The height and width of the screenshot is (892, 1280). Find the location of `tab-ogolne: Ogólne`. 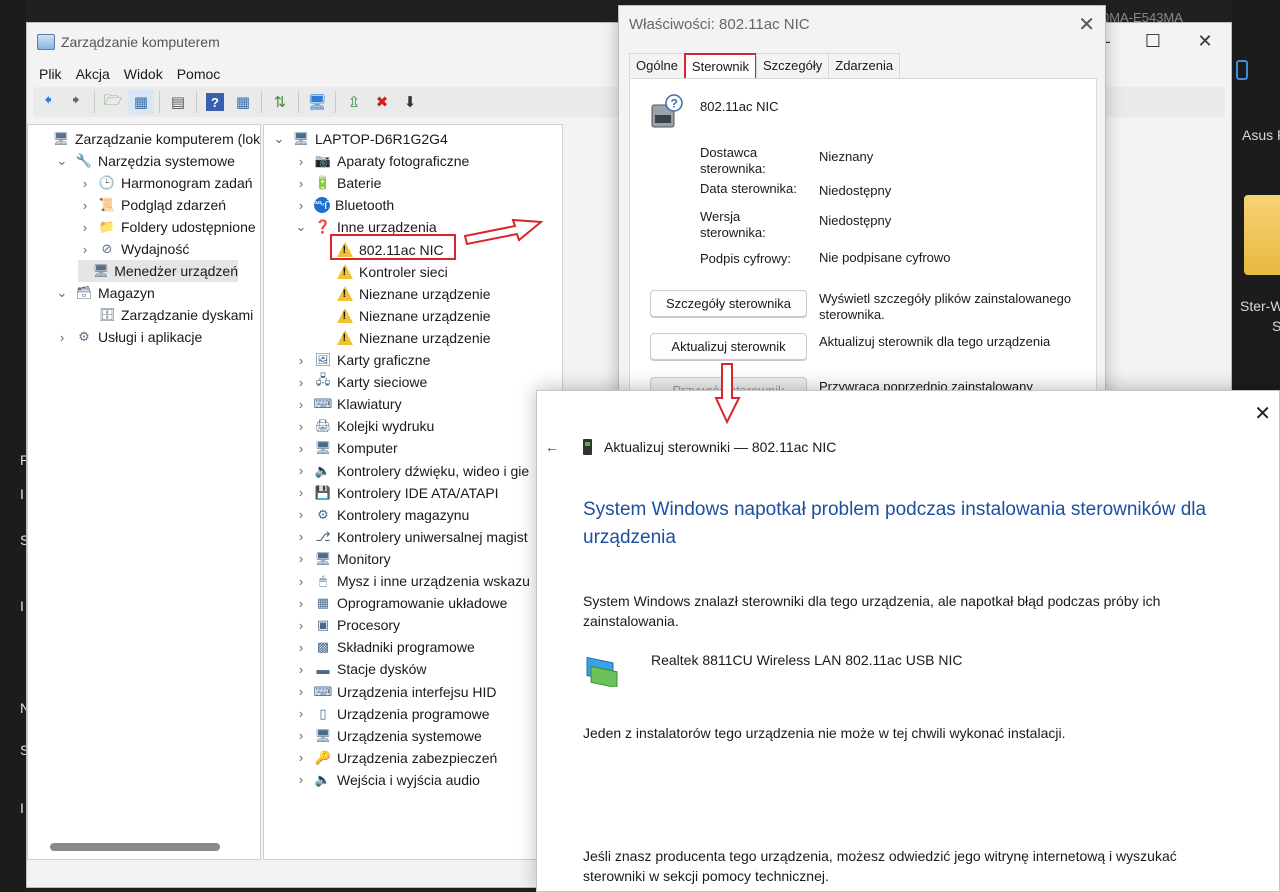

tab-ogolne: Ogólne is located at coordinates (657, 66).